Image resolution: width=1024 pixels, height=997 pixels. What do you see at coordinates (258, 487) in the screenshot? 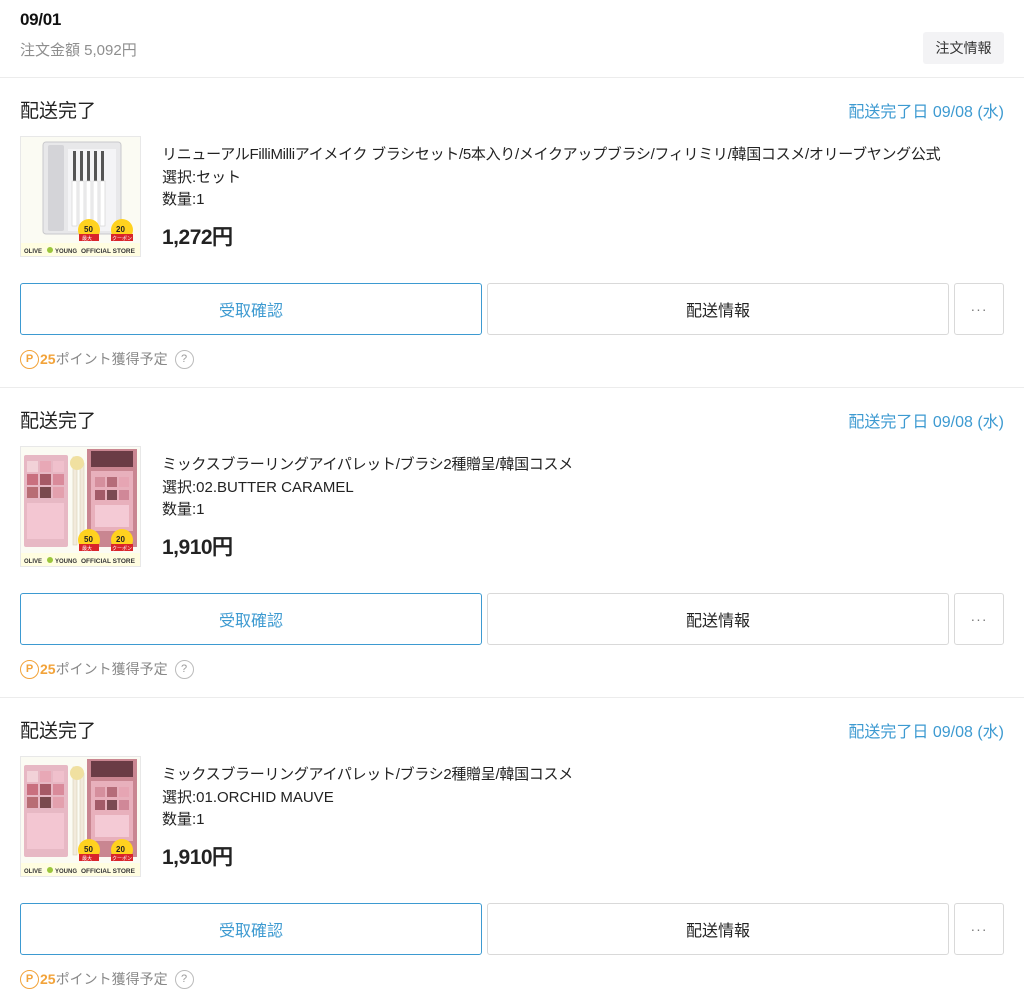
I see `product-option: 選択:02.BUTTER CARAMEL` at bounding box center [258, 487].